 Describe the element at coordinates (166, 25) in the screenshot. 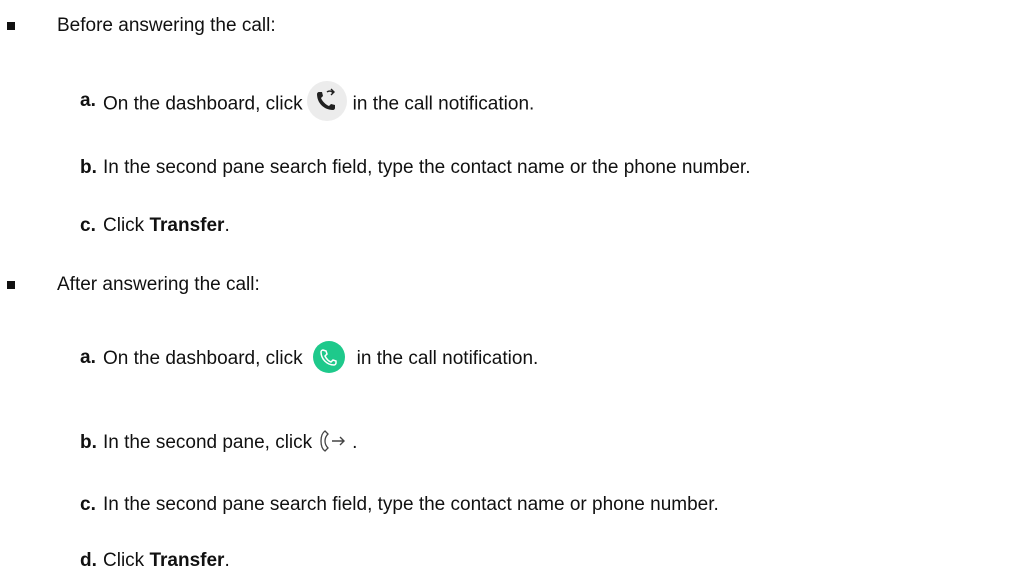

I see `section-heading: Before answering the call:` at that location.